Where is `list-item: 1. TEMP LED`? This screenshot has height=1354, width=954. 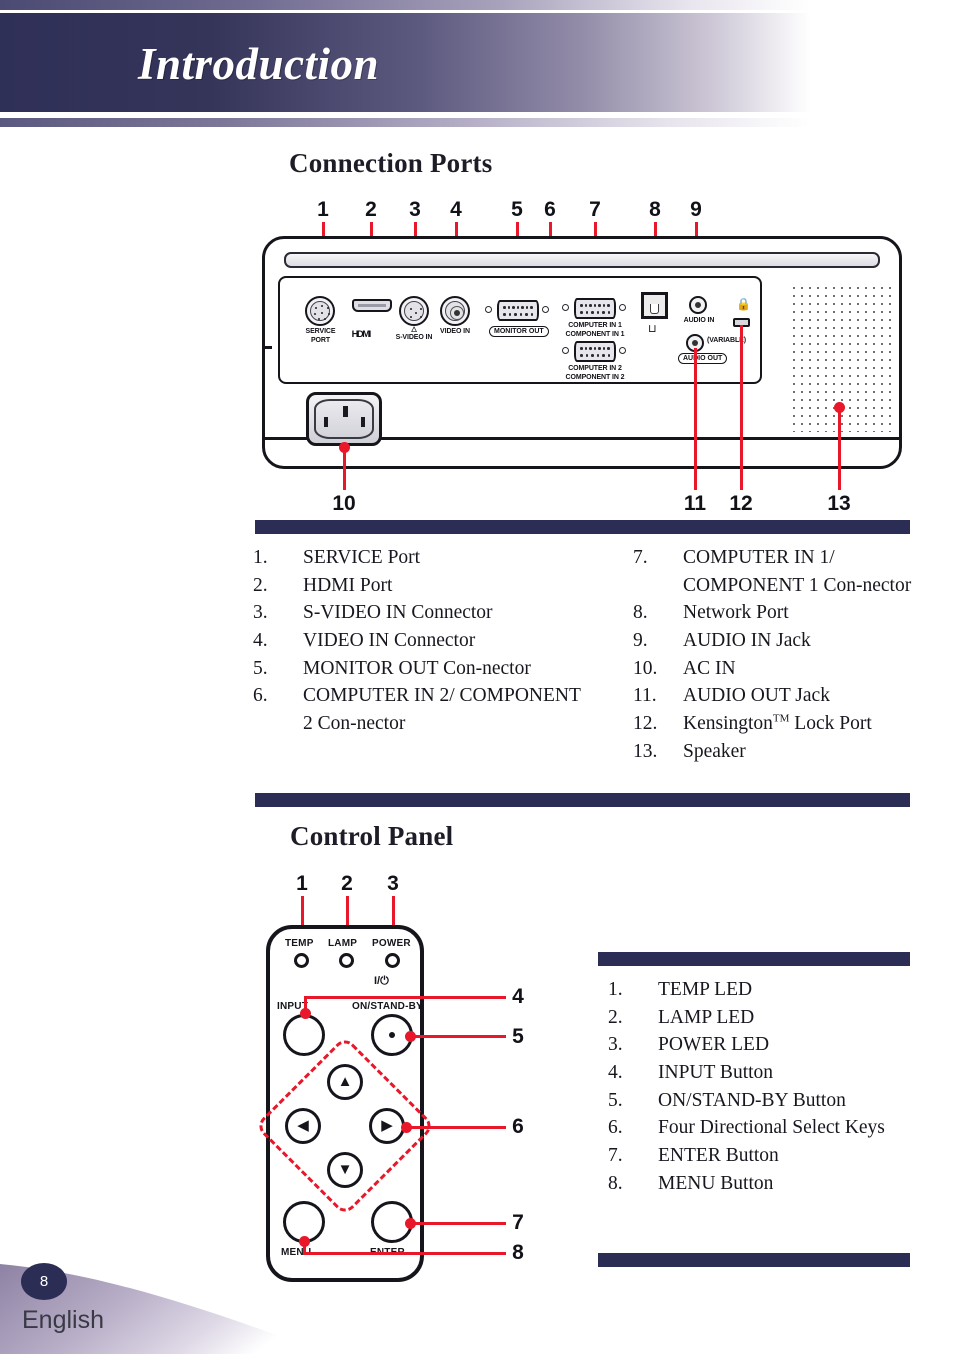
list-item: 1. TEMP LED is located at coordinates (758, 990).